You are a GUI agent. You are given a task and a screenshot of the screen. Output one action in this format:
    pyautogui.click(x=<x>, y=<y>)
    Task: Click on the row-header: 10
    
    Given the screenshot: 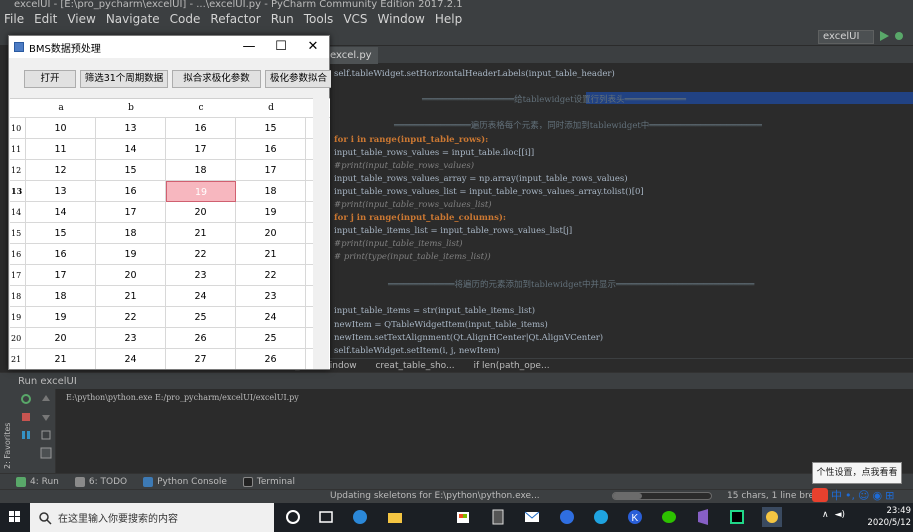 What is the action you would take?
    pyautogui.click(x=18, y=128)
    